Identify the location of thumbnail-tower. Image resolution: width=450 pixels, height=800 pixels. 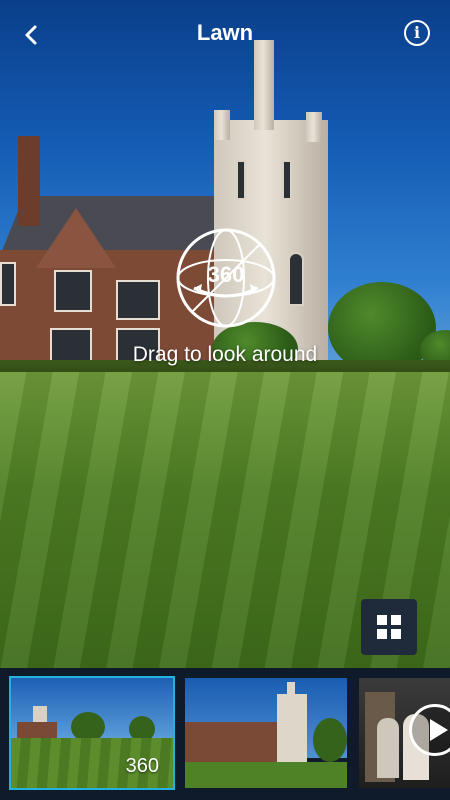
(266, 733).